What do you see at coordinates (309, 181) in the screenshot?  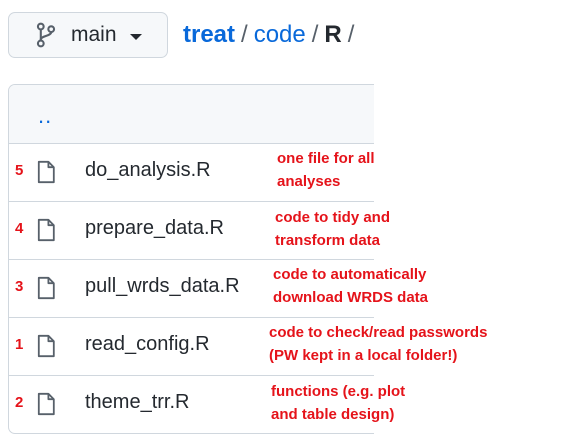 I see `annotation-line: analyses` at bounding box center [309, 181].